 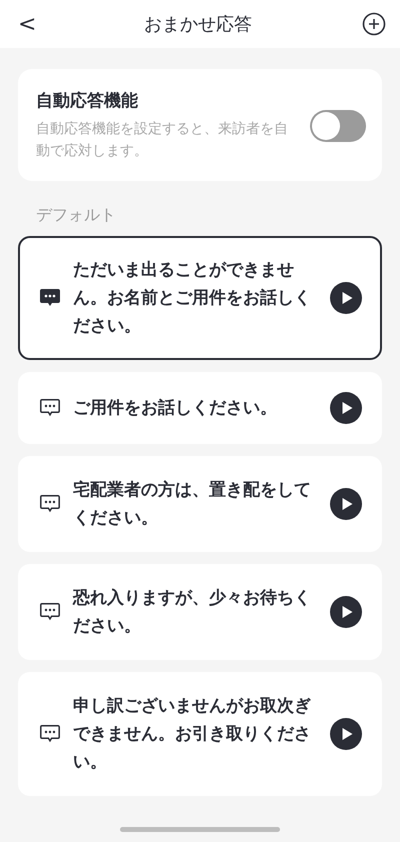 What do you see at coordinates (338, 126) in the screenshot?
I see `toggle-switch` at bounding box center [338, 126].